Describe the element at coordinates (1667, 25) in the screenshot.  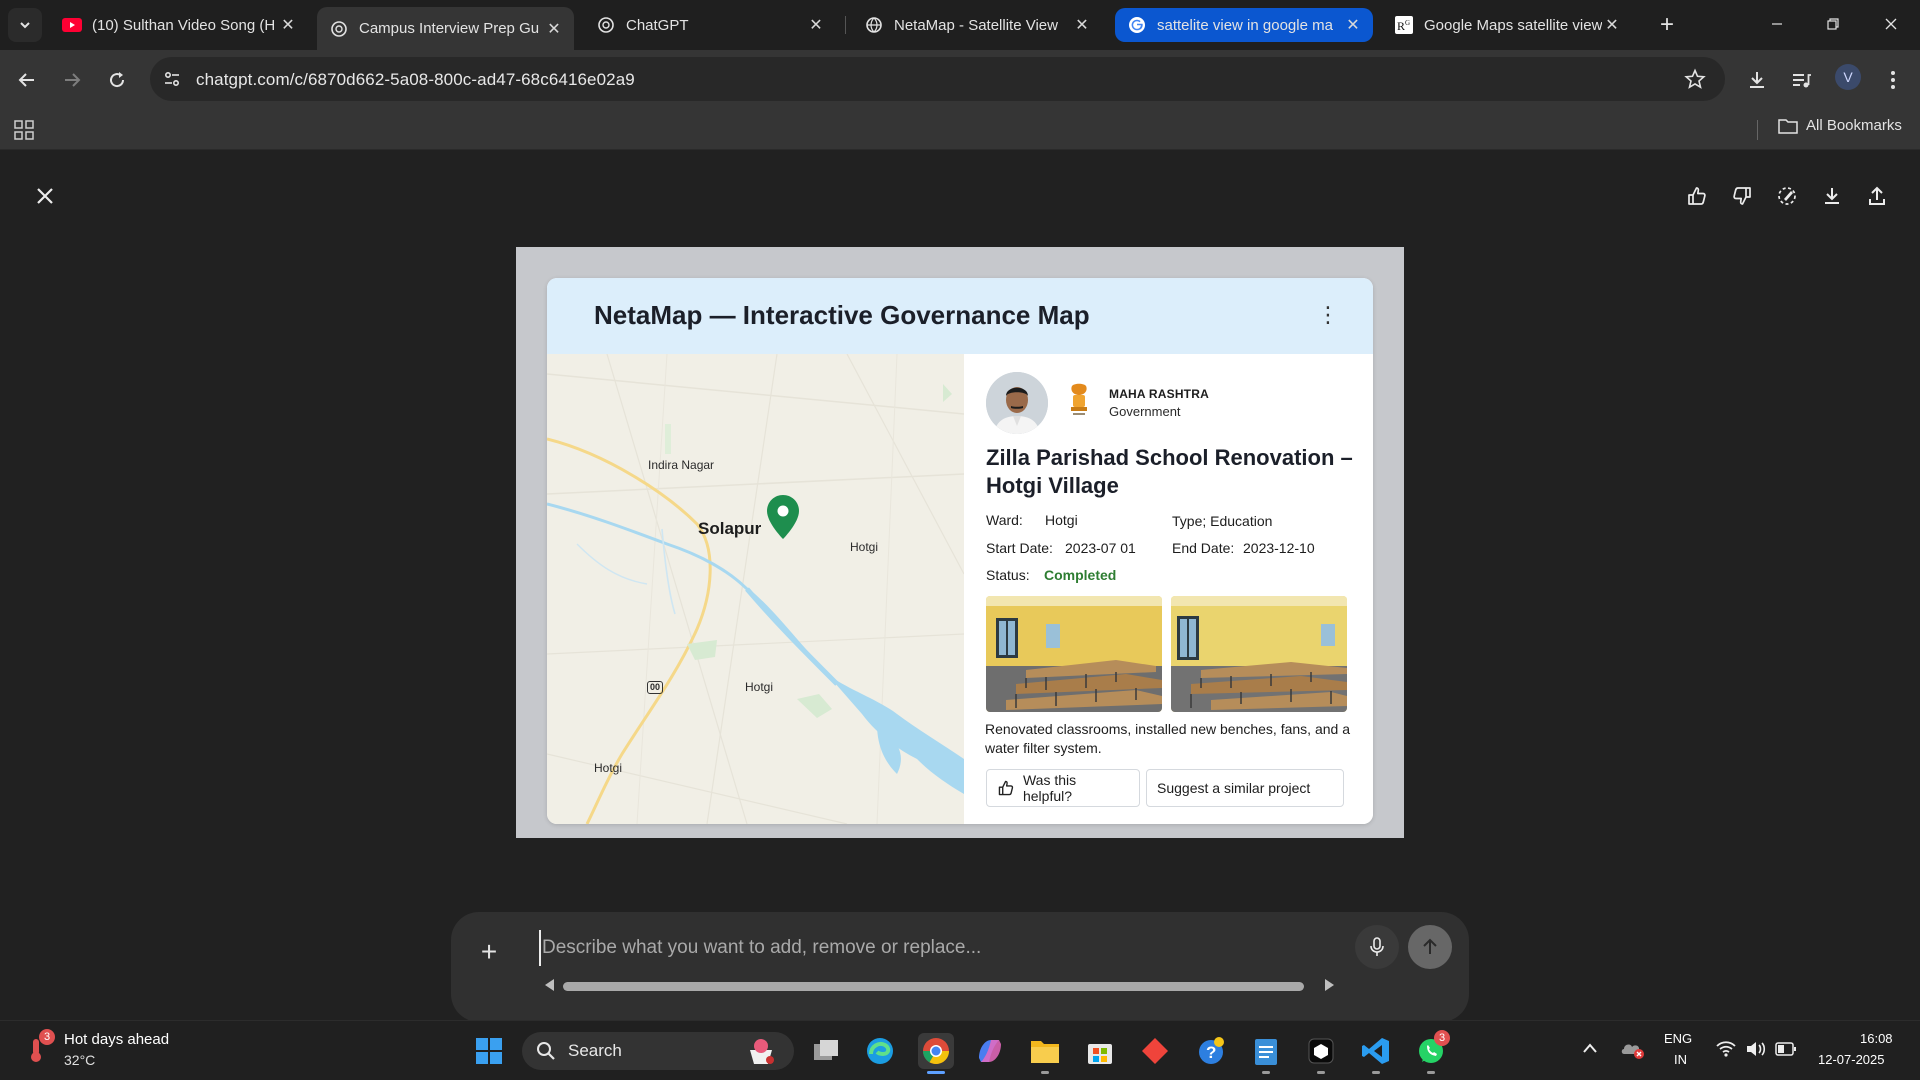
I see `new-tab-button: +` at that location.